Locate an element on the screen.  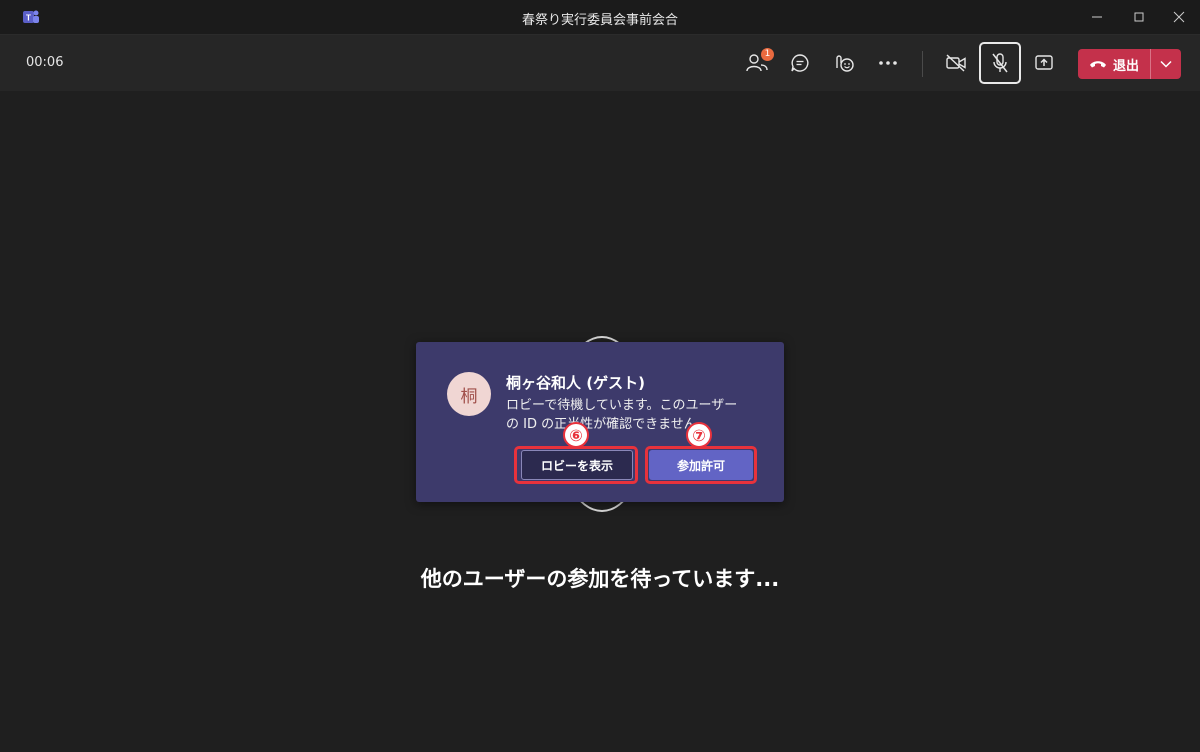
reactions-icon is located at coordinates (845, 63).